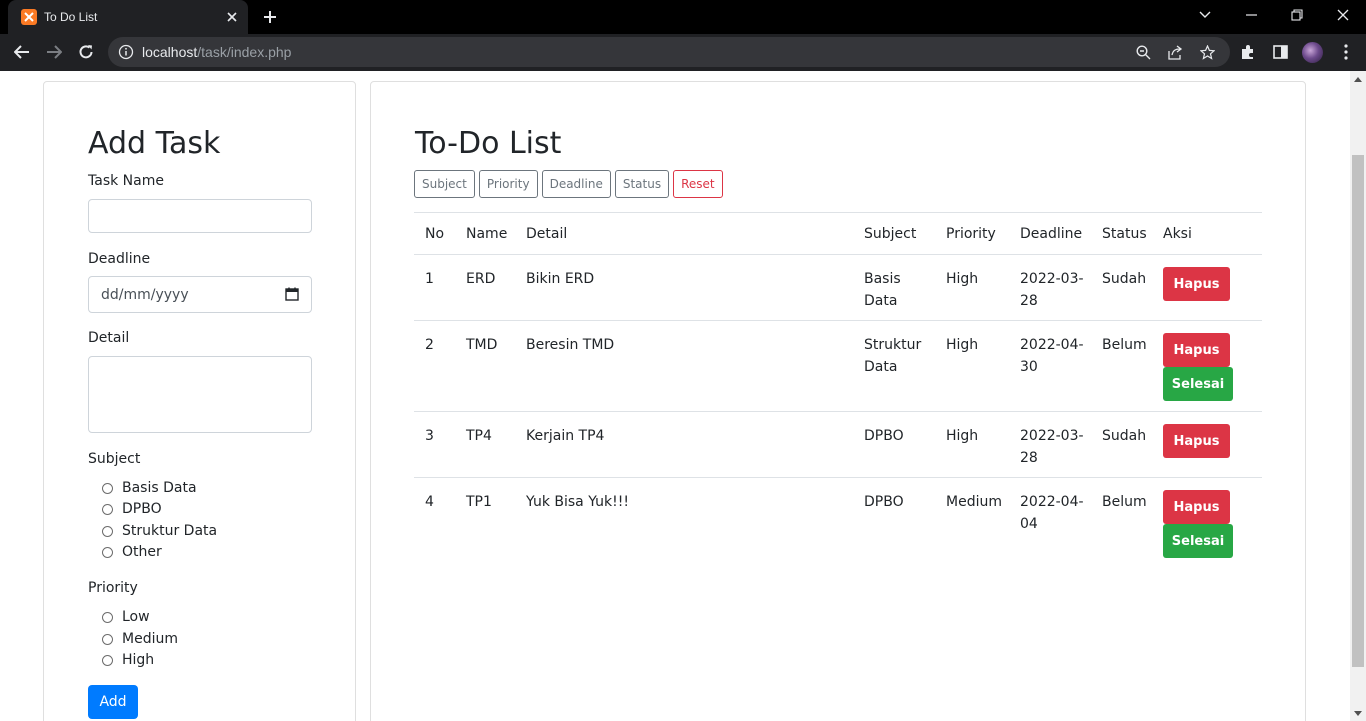  What do you see at coordinates (54, 52) in the screenshot?
I see `forward-arrow-icon` at bounding box center [54, 52].